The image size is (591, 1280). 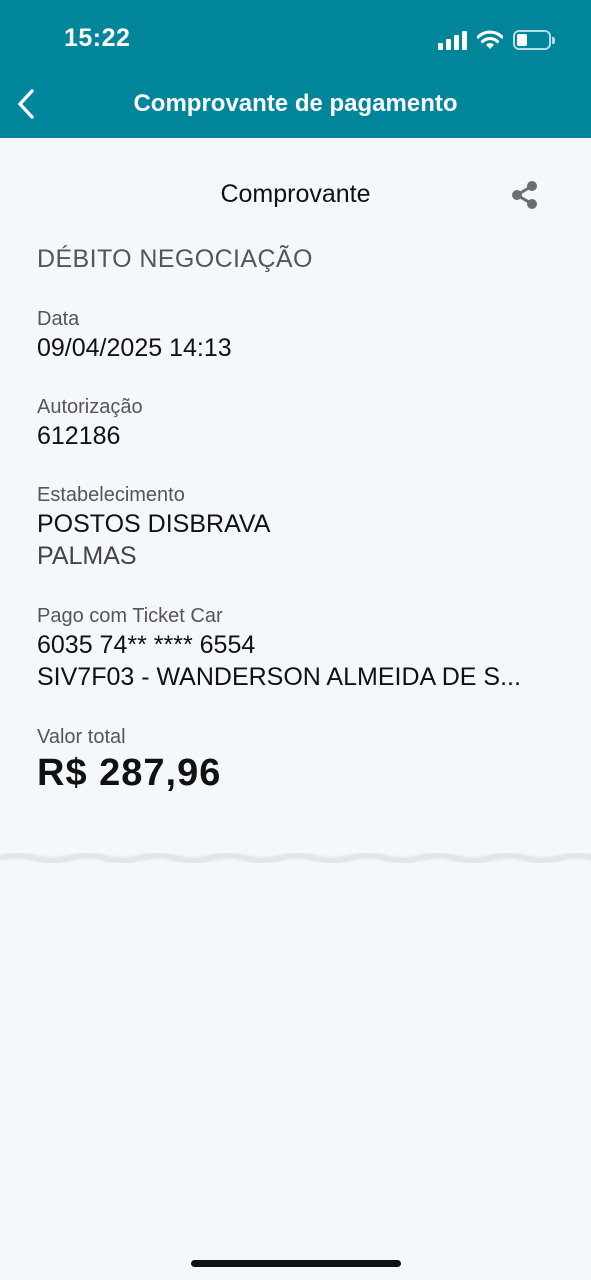 What do you see at coordinates (175, 259) in the screenshot?
I see `transaction-type: DÉBITO NEGOCIAÇÃO` at bounding box center [175, 259].